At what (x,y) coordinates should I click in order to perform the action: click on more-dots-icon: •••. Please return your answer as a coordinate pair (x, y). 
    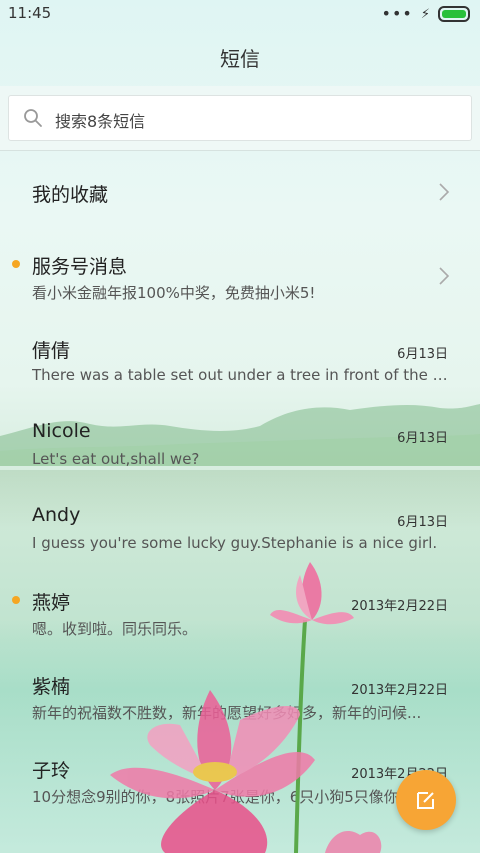
    Looking at the image, I should click on (397, 13).